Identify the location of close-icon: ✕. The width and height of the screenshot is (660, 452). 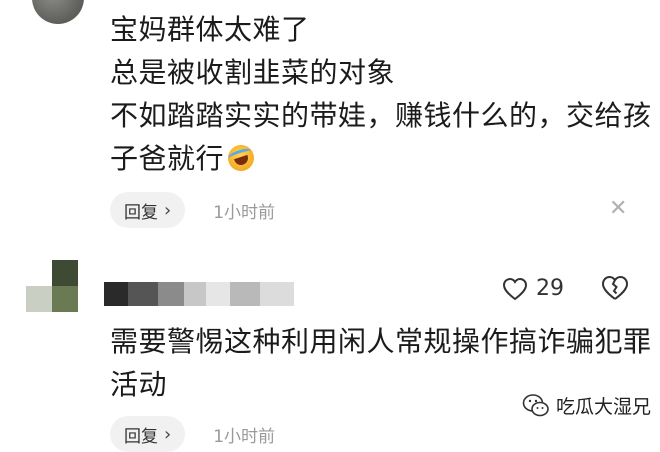
(618, 209).